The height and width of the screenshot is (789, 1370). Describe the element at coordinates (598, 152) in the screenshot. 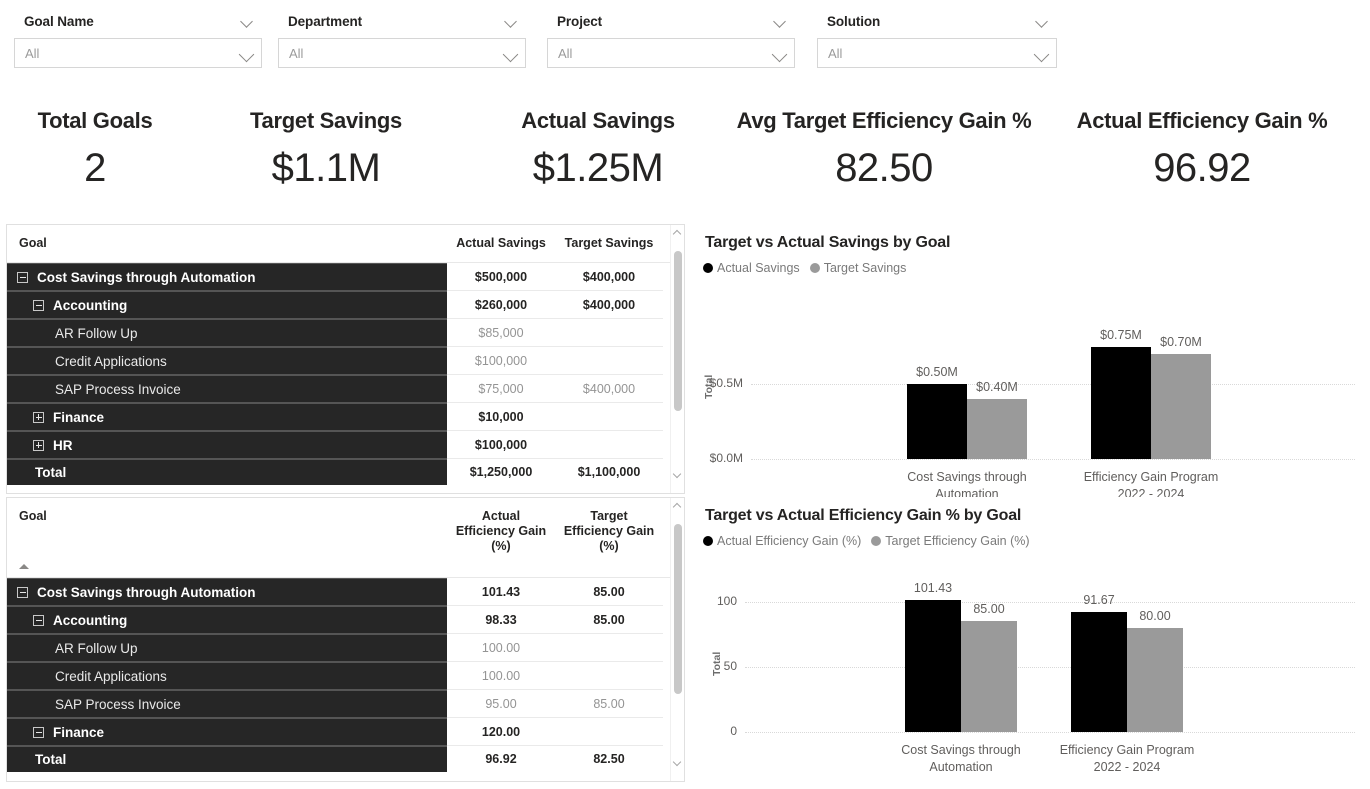

I see `kpi-card-actual-savings: Actual Savings $1.25M` at that location.